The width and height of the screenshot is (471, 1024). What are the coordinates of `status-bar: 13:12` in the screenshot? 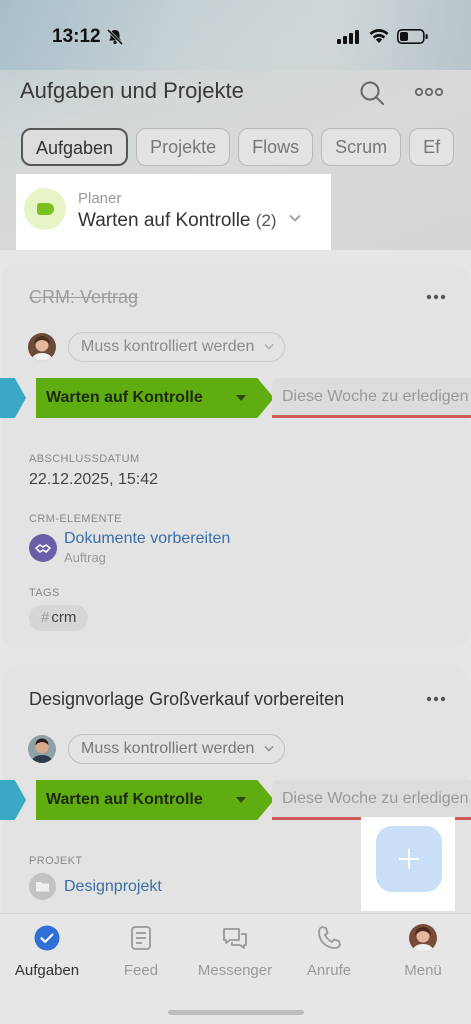 It's located at (235, 38).